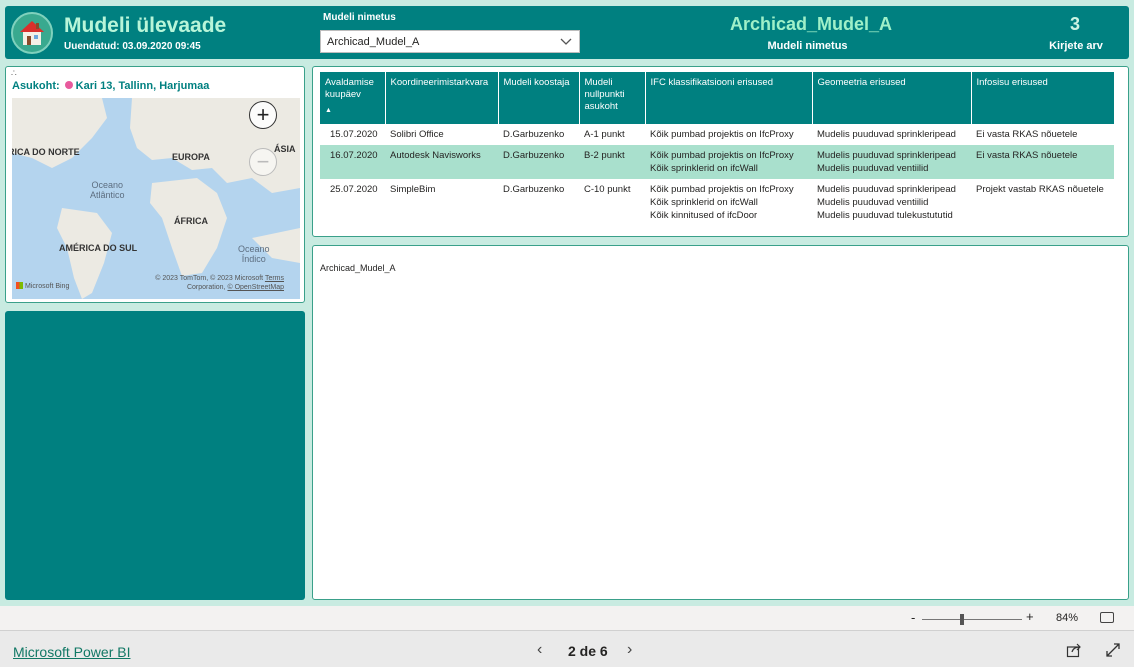 This screenshot has width=1134, height=667. What do you see at coordinates (353, 98) in the screenshot?
I see `column-header-date: Avaldamise kuupäev ▲` at bounding box center [353, 98].